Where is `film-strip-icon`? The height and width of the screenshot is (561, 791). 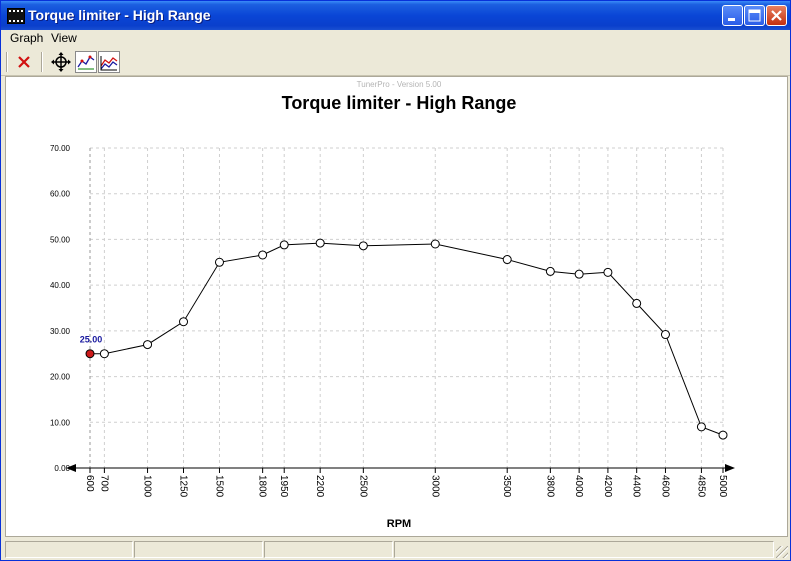
film-strip-icon is located at coordinates (16, 16).